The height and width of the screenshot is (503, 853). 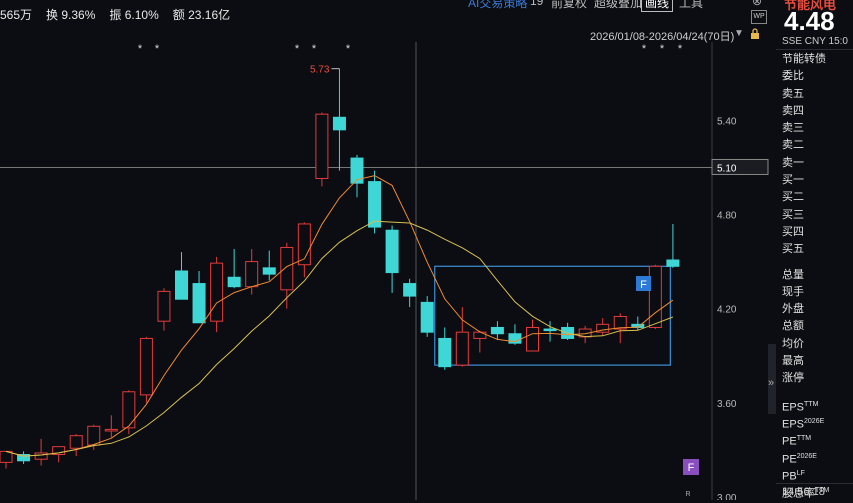 What do you see at coordinates (727, 168) in the screenshot?
I see `current-price-label: 5.10` at bounding box center [727, 168].